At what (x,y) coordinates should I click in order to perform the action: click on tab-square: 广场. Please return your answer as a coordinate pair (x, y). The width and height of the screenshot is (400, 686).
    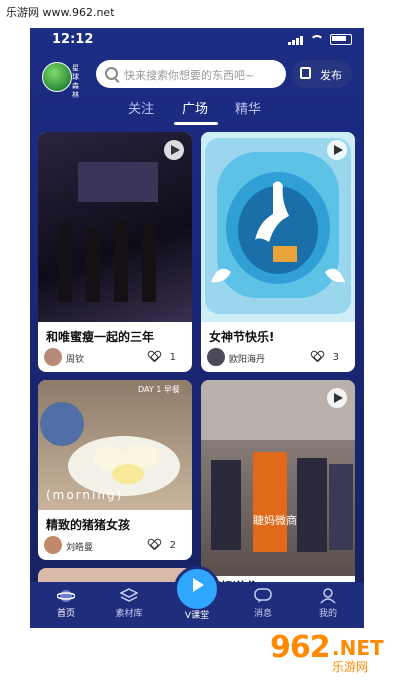
    Looking at the image, I should click on (195, 107).